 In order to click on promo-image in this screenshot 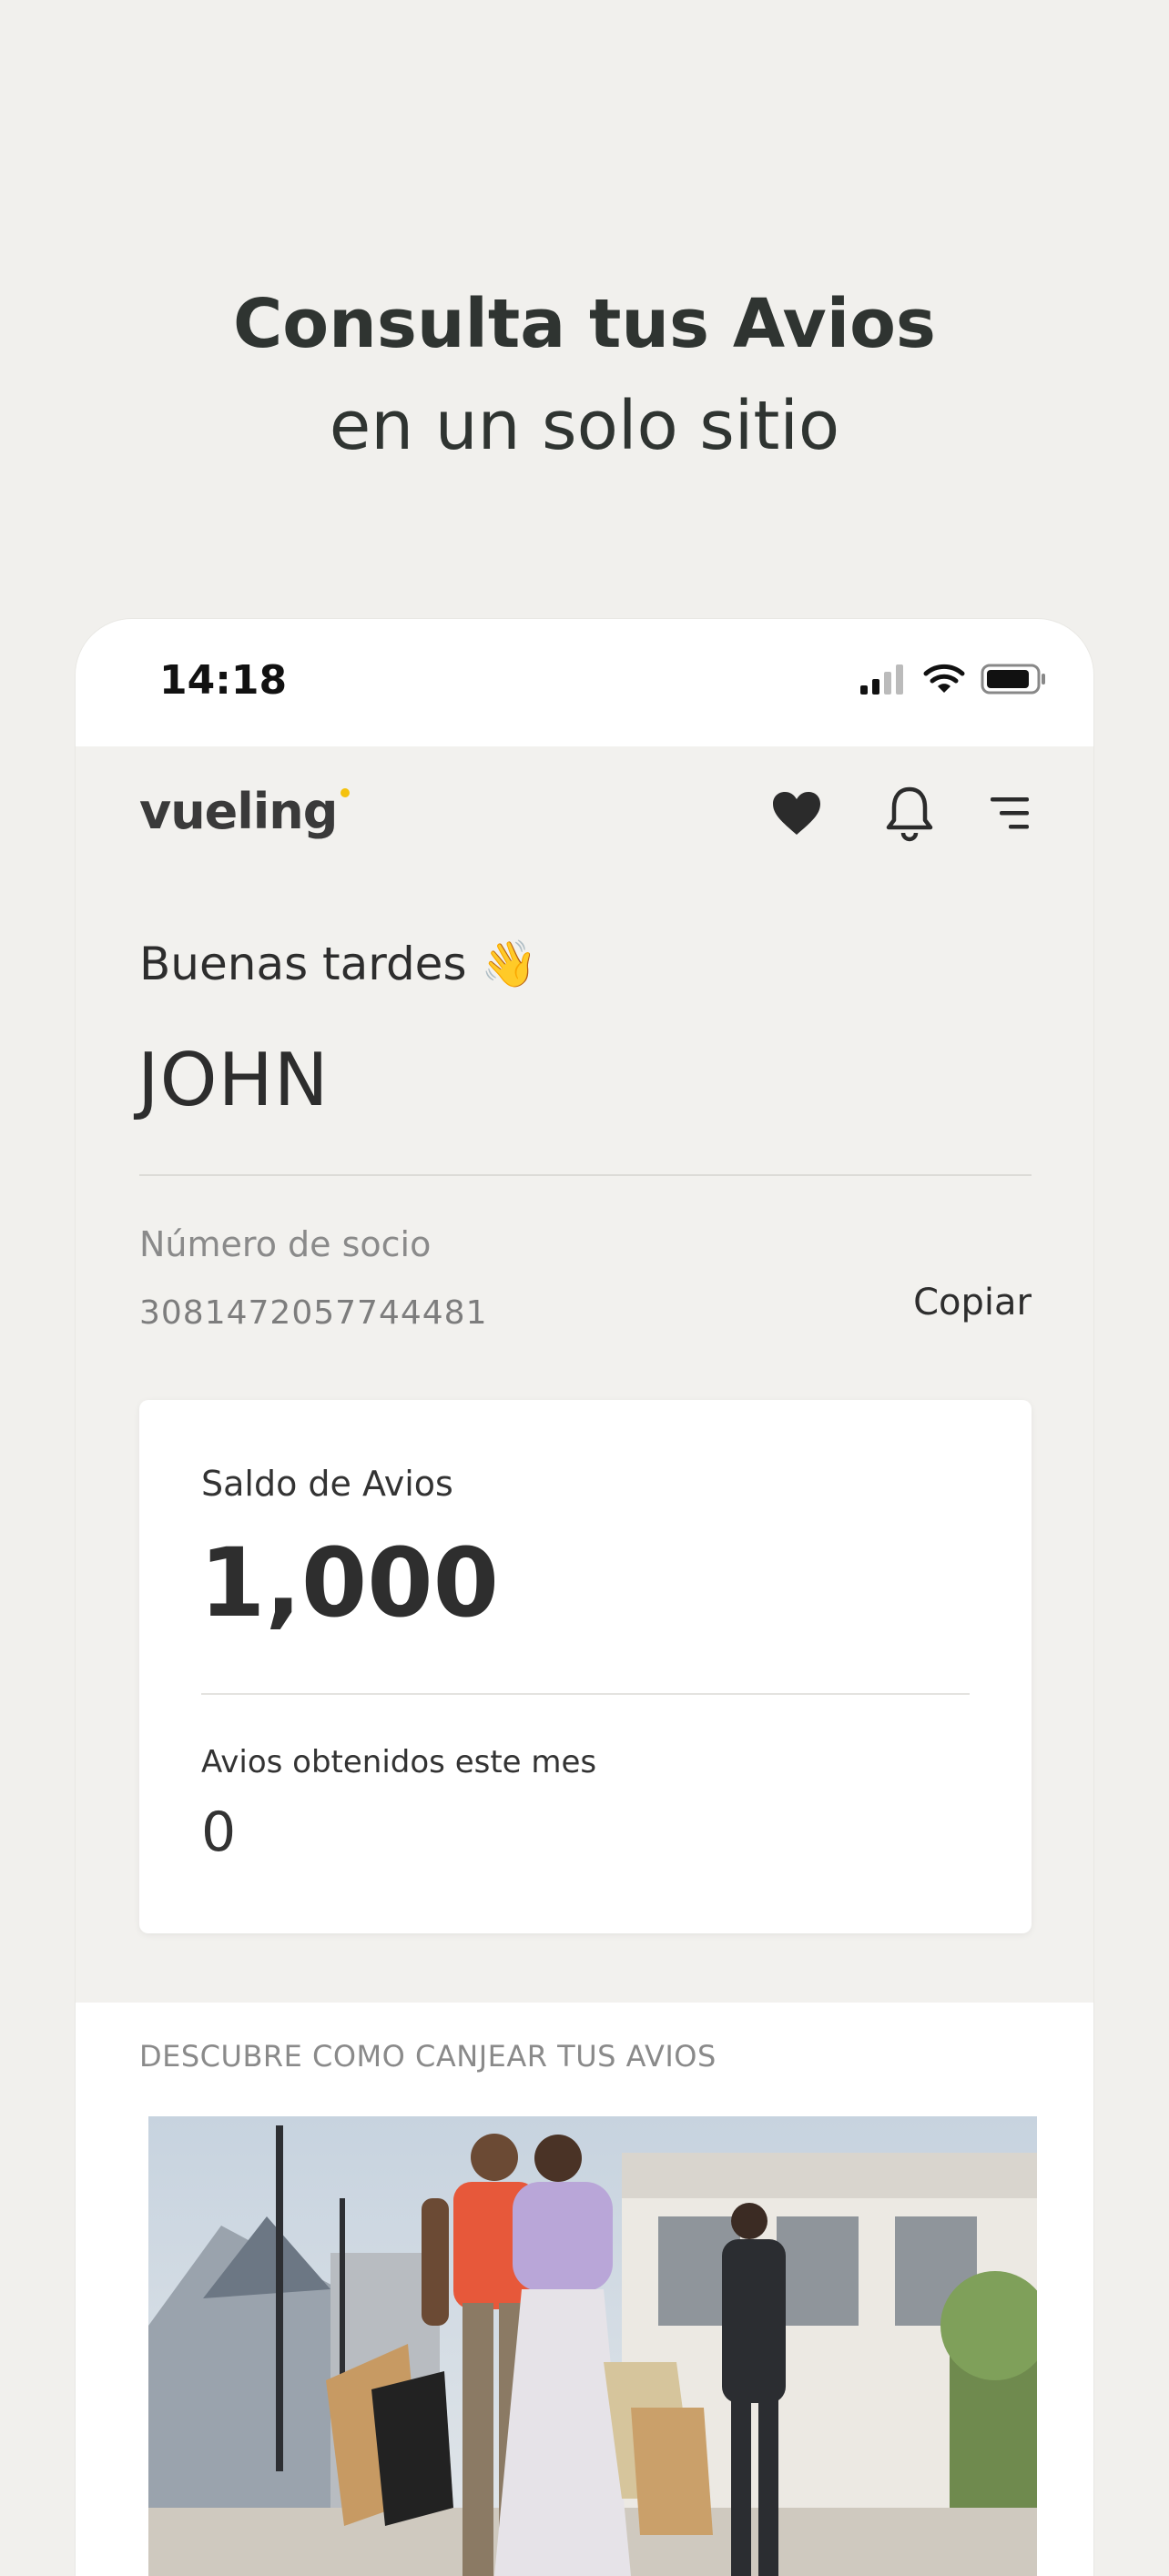, I will do `click(592, 2346)`.